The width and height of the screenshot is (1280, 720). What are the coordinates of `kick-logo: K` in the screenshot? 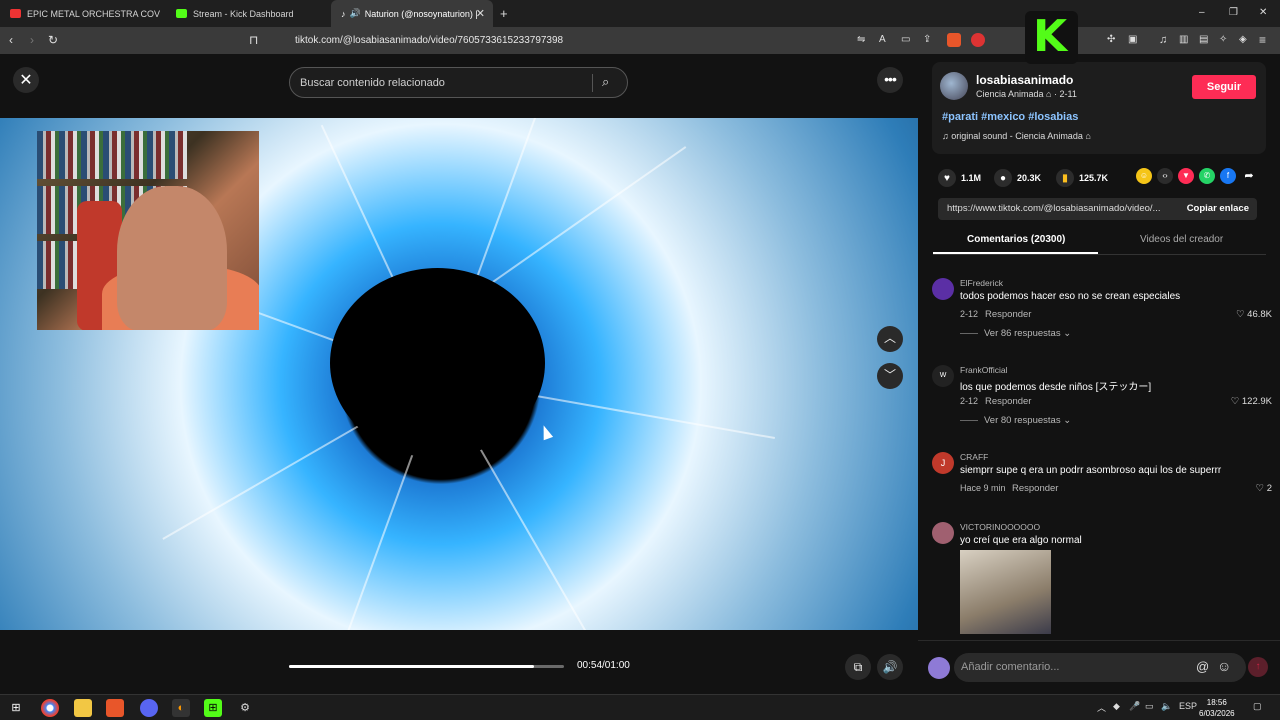 It's located at (1051, 37).